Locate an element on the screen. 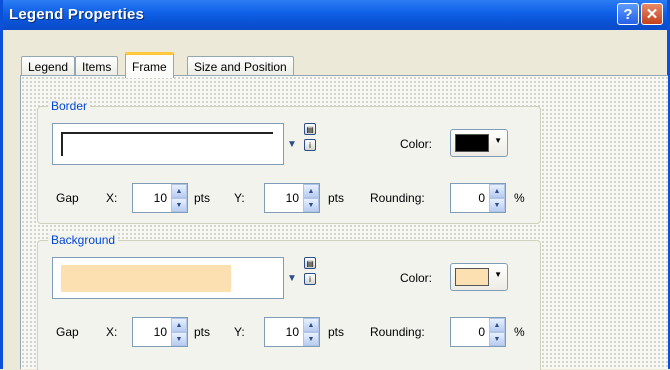 The image size is (670, 370). border-line-preview is located at coordinates (167, 144).